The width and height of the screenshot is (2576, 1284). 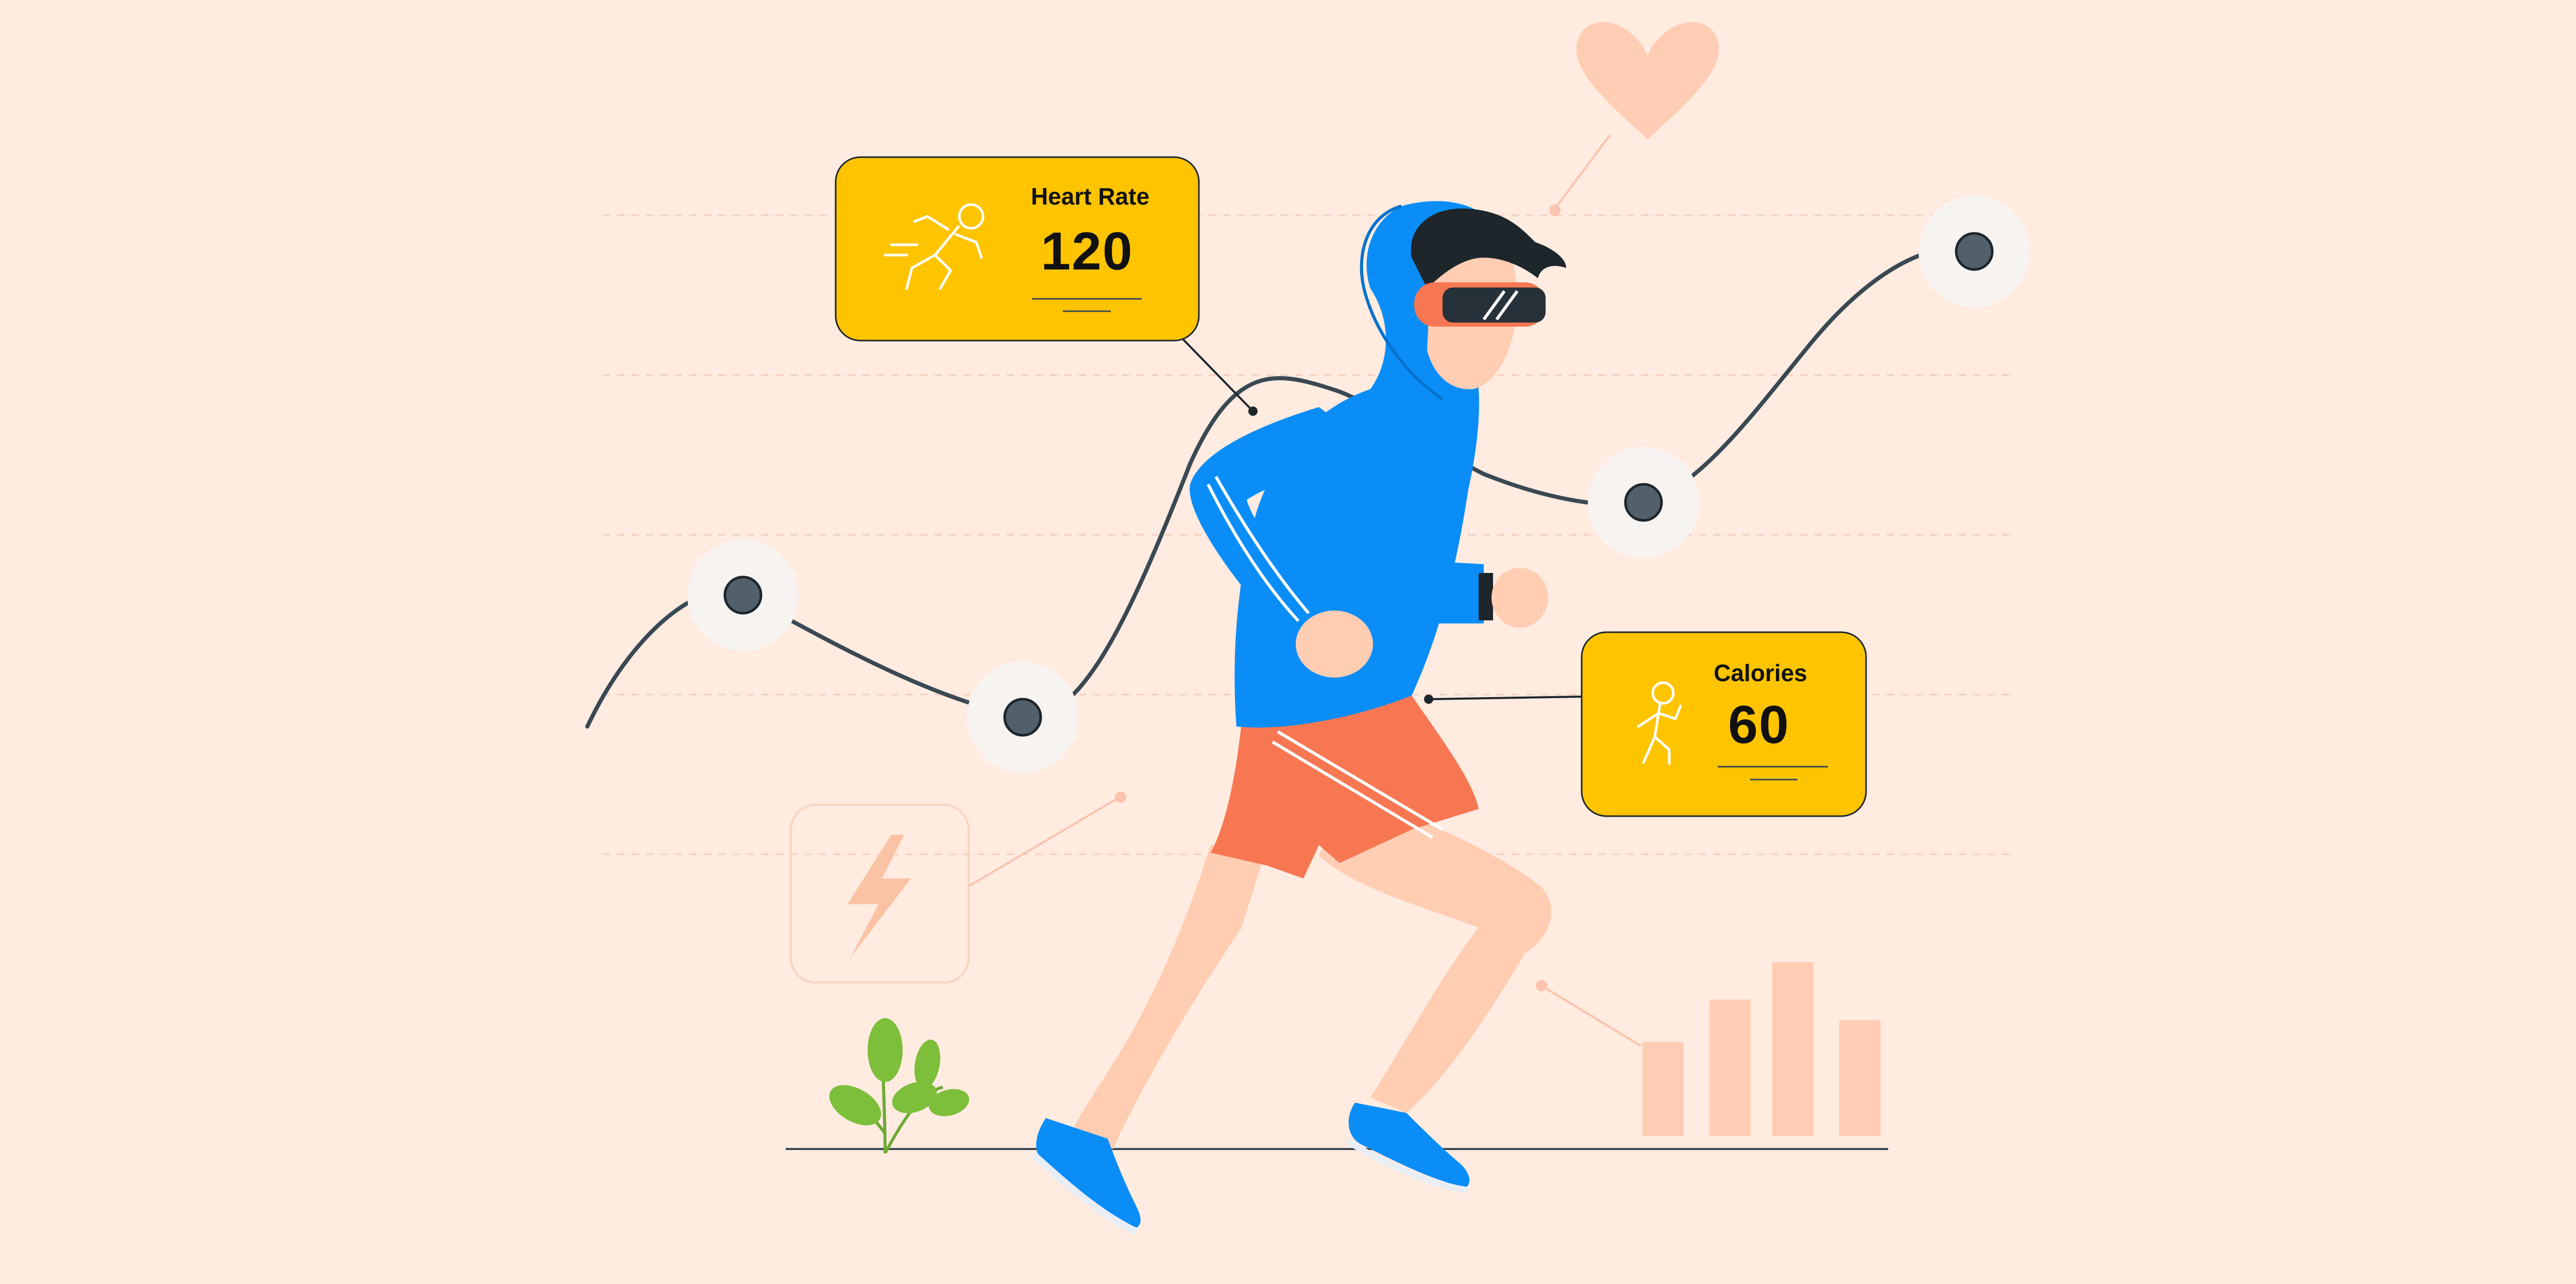 What do you see at coordinates (1759, 725) in the screenshot?
I see `calories-value: 60` at bounding box center [1759, 725].